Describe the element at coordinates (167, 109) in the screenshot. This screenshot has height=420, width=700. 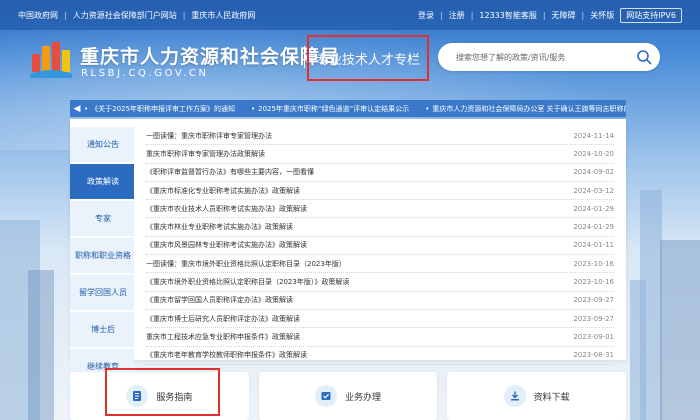
I see `ticker-item: • 《关于2025年职称申报评审工作方案》的通知` at that location.